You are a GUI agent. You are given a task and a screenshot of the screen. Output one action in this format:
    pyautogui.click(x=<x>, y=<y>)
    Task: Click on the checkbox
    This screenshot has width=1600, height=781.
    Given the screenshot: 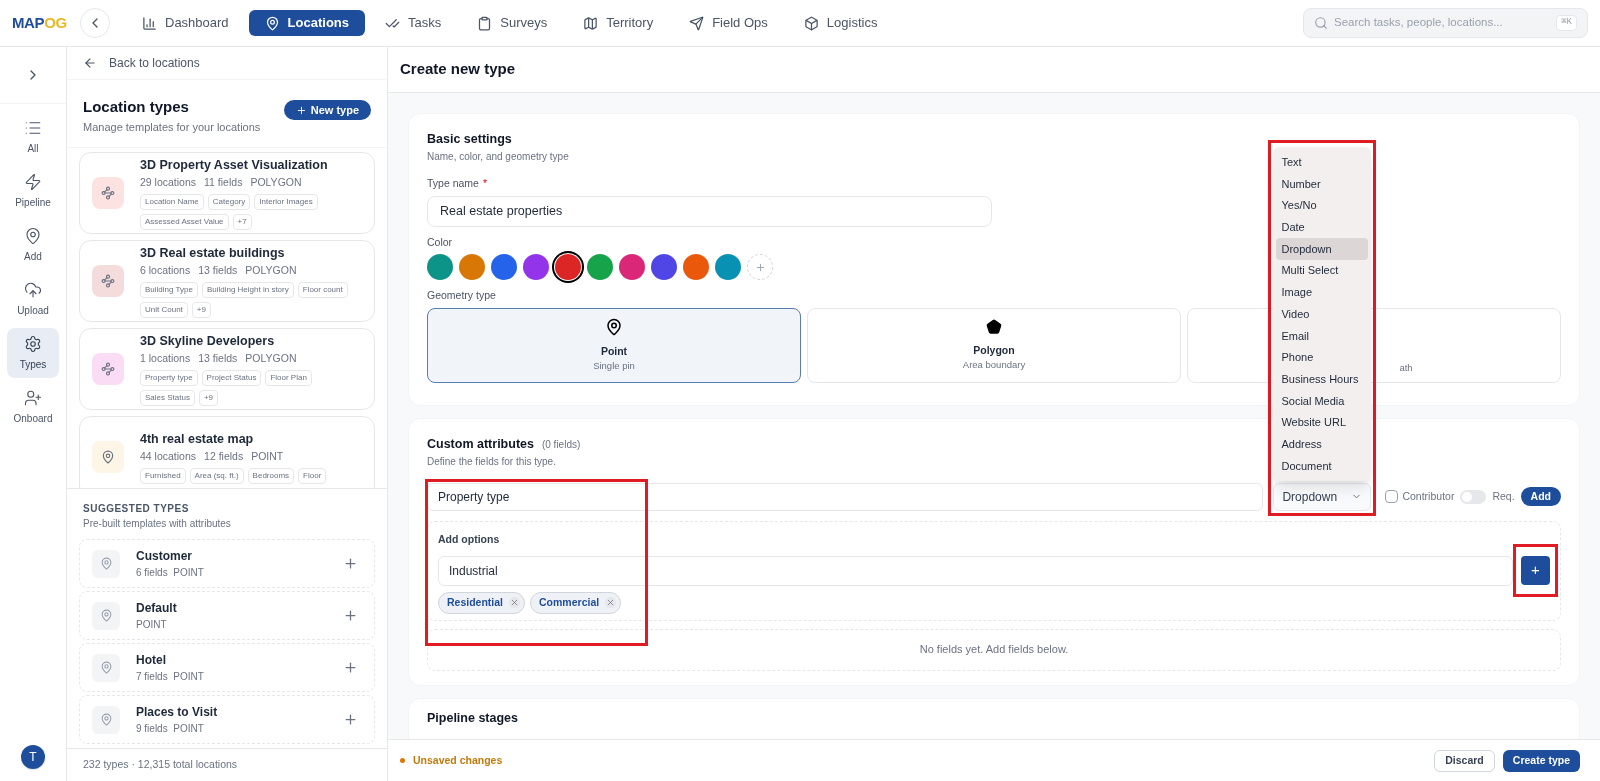 What is the action you would take?
    pyautogui.click(x=1392, y=497)
    